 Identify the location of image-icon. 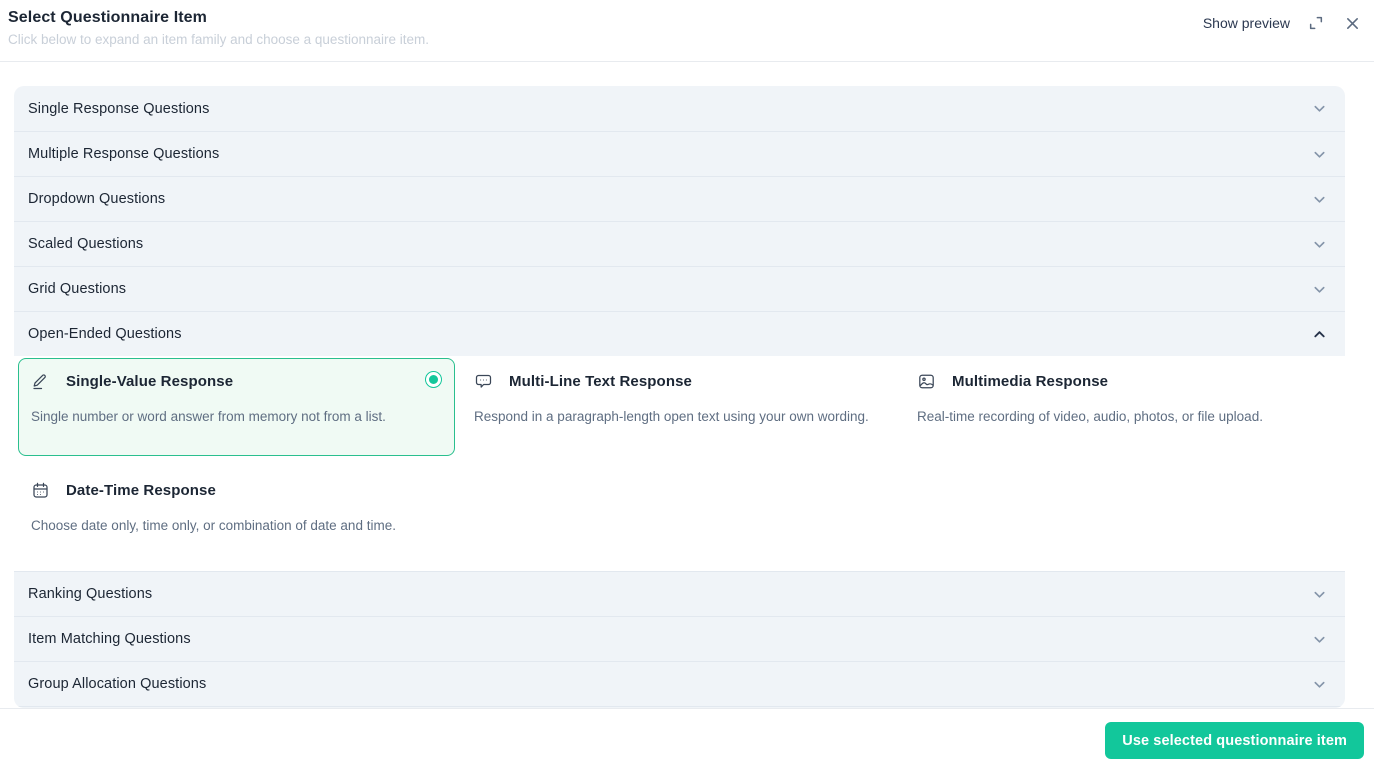
(926, 381).